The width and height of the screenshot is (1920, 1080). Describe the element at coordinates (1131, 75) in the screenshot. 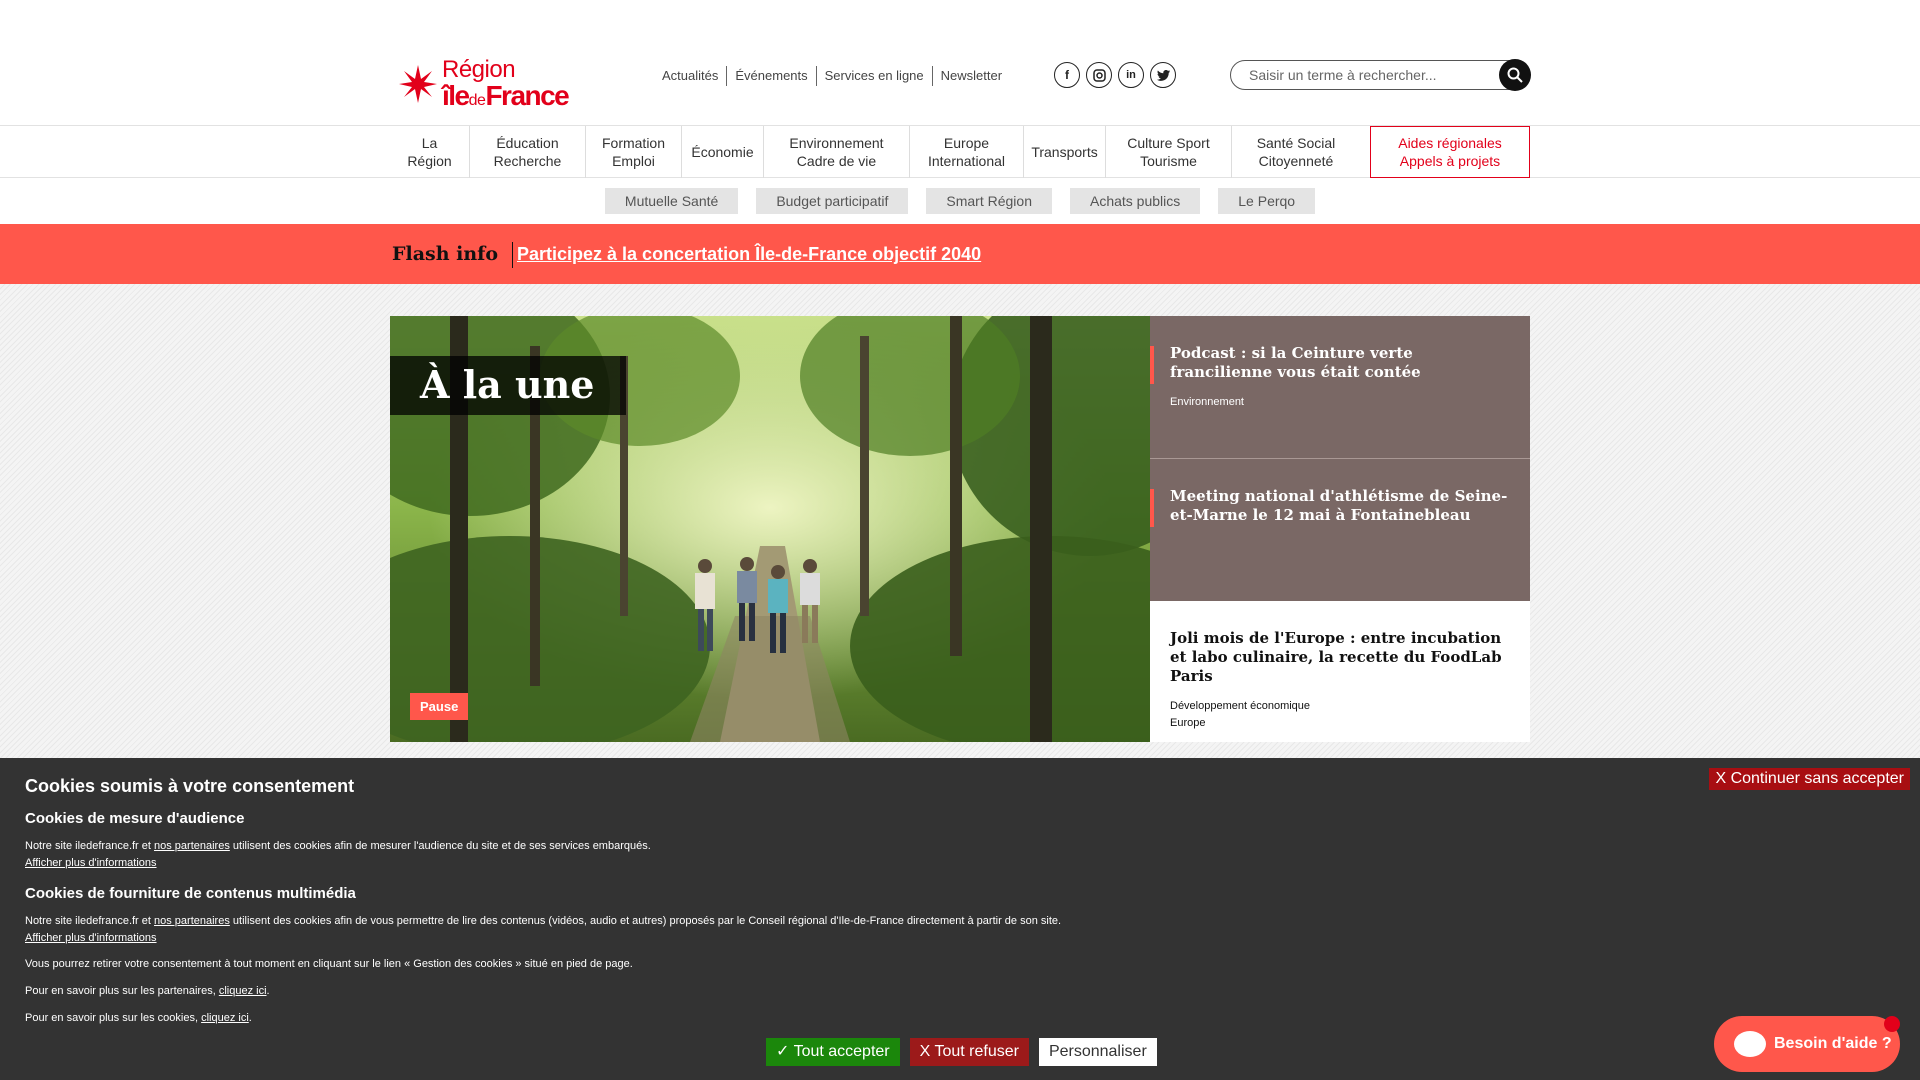

I see `linkedin-icon: in` at that location.